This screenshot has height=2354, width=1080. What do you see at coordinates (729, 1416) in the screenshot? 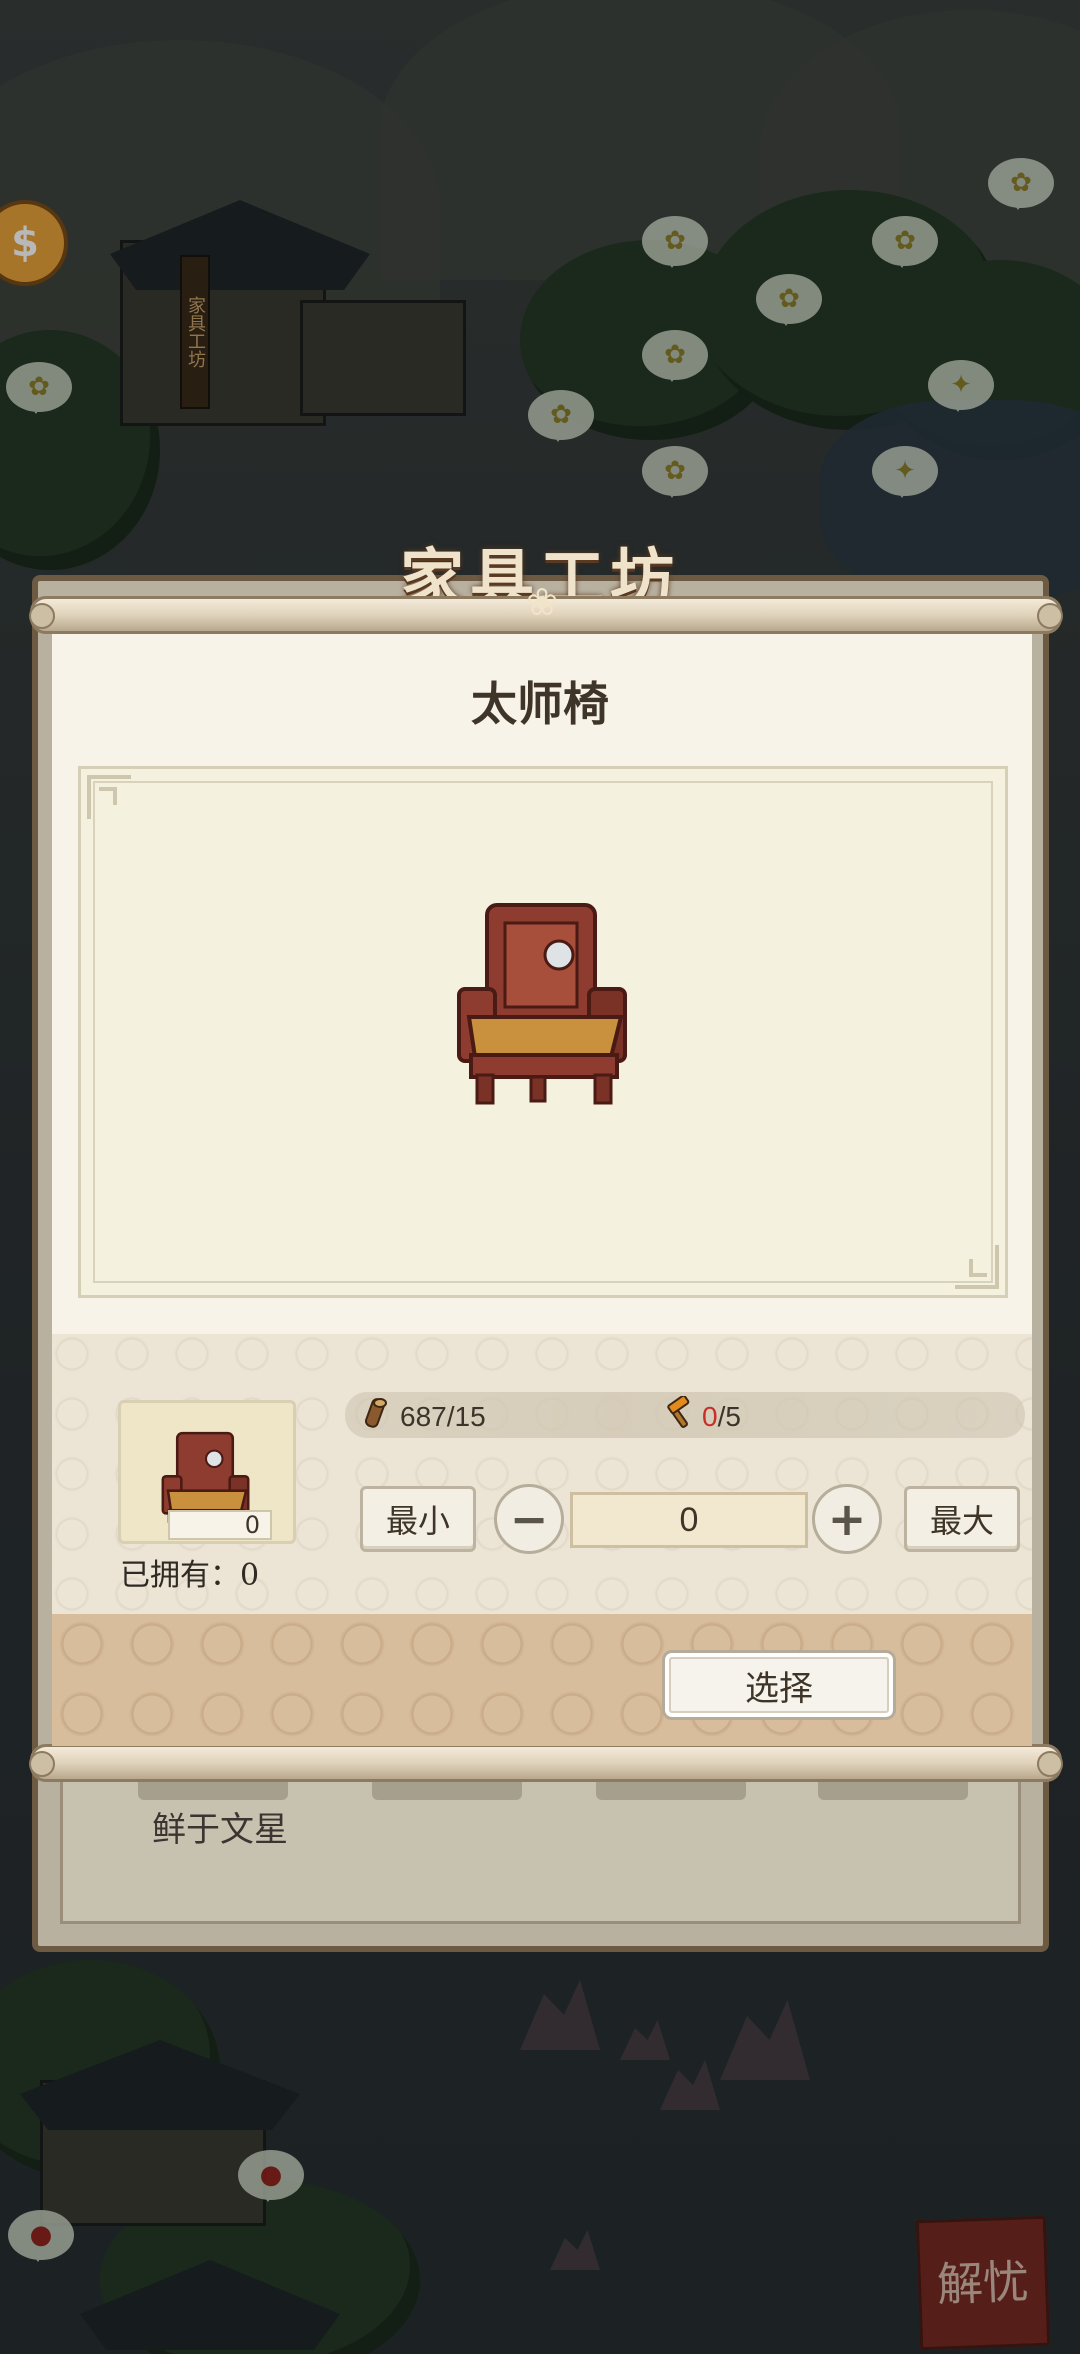
I see `tool-need: /5` at bounding box center [729, 1416].